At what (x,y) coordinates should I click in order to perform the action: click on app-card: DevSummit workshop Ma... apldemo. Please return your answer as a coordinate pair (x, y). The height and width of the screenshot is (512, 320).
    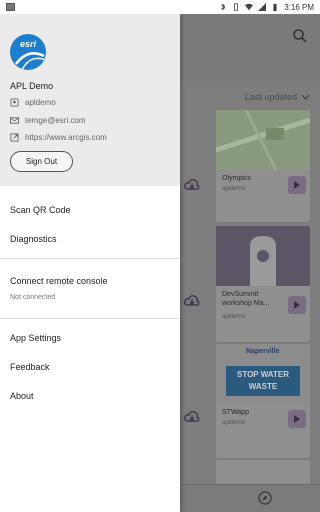
    Looking at the image, I should click on (263, 284).